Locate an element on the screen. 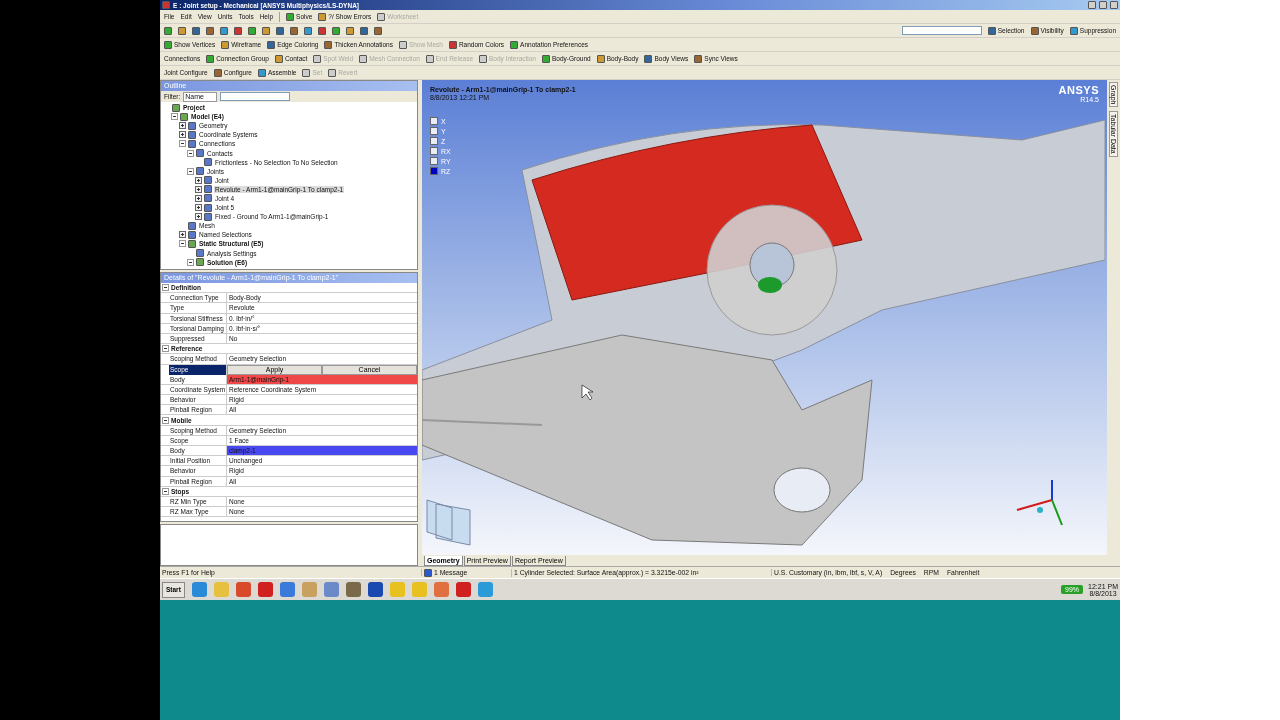 Image resolution: width=1280 pixels, height=720 pixels. dropdown-field is located at coordinates (941, 30).